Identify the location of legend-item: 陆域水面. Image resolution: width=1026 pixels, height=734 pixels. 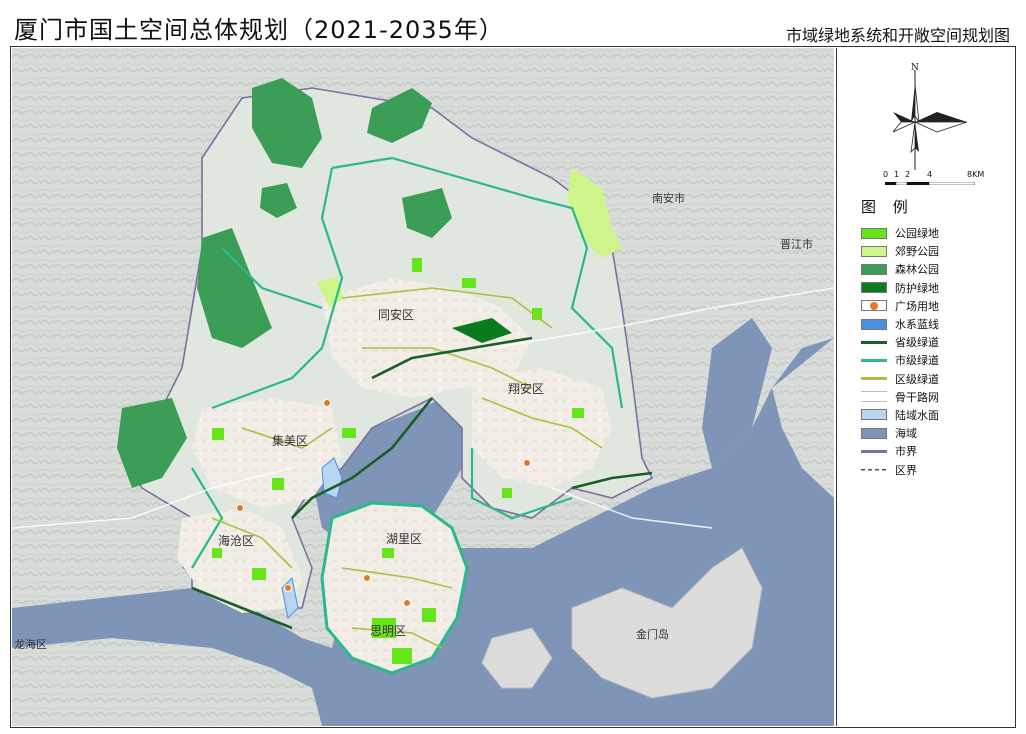
(900, 415).